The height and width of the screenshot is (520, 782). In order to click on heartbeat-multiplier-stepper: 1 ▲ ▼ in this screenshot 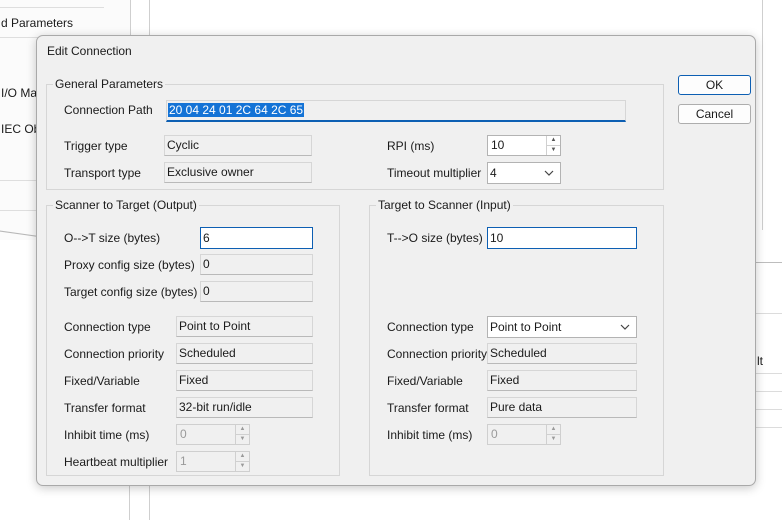, I will do `click(213, 461)`.